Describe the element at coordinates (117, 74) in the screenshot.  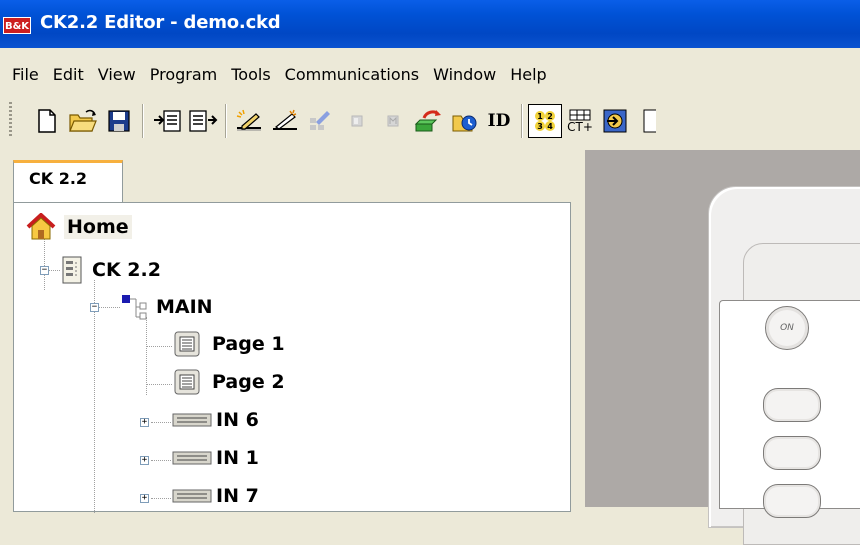
I see `menu-view: View` at that location.